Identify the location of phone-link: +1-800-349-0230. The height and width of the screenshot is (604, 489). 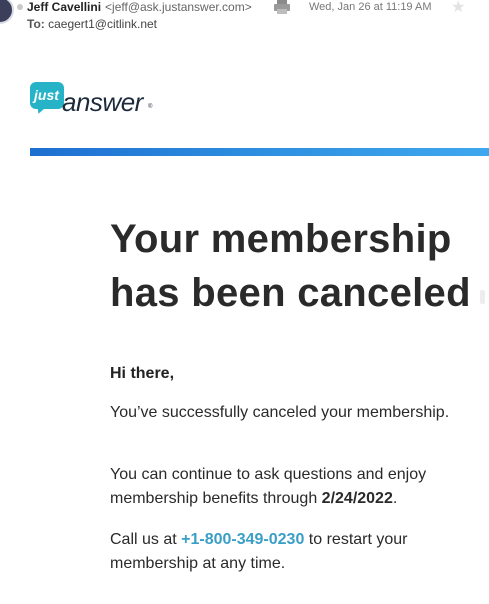
(242, 539).